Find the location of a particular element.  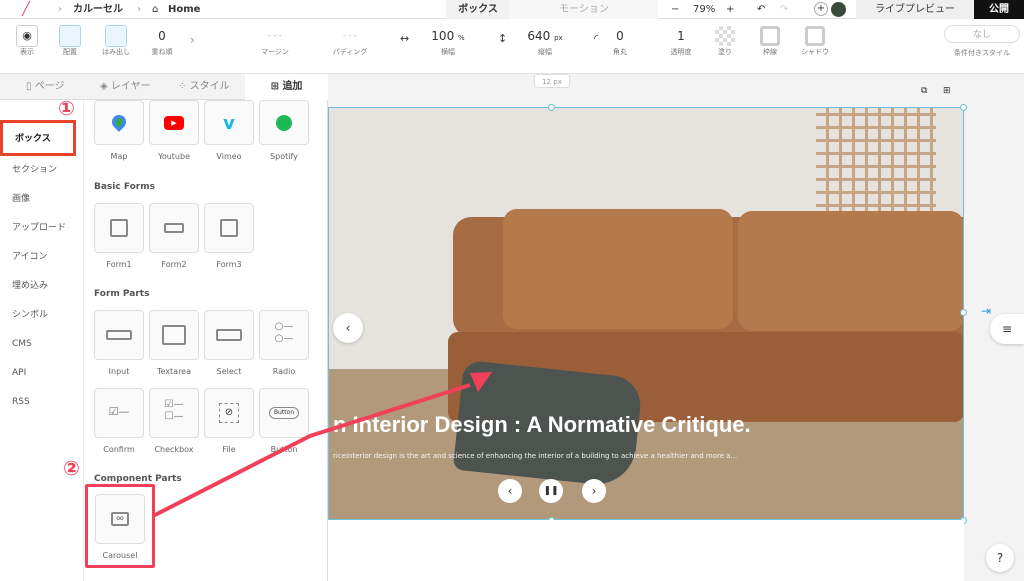

carousel-prev-arrow: ‹ is located at coordinates (348, 328).